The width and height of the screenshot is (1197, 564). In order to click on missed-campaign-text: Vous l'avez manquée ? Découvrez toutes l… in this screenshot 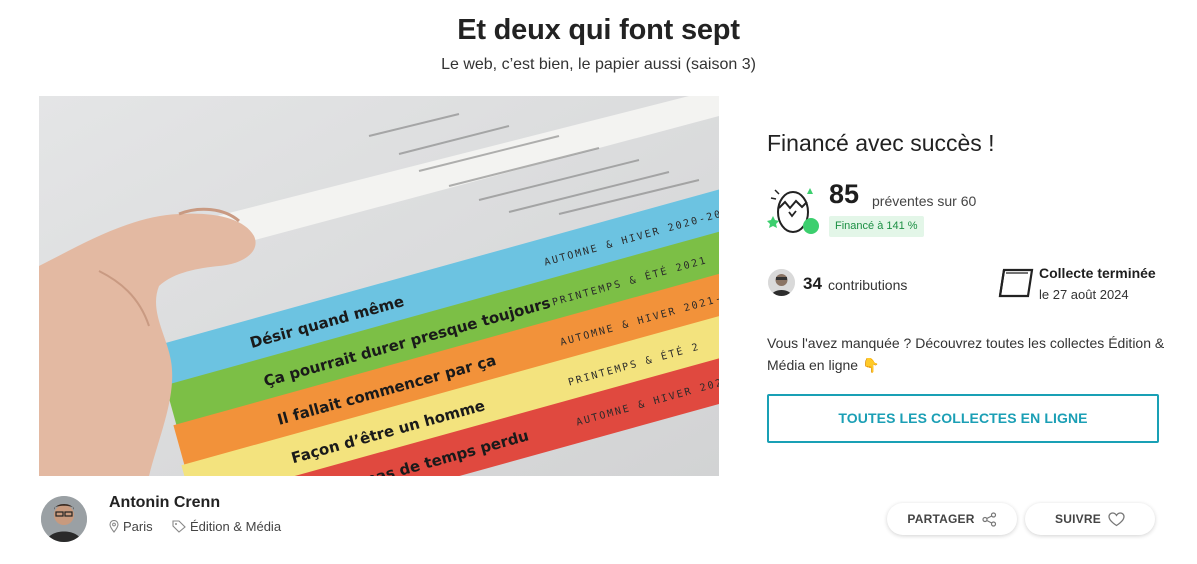, I will do `click(966, 354)`.